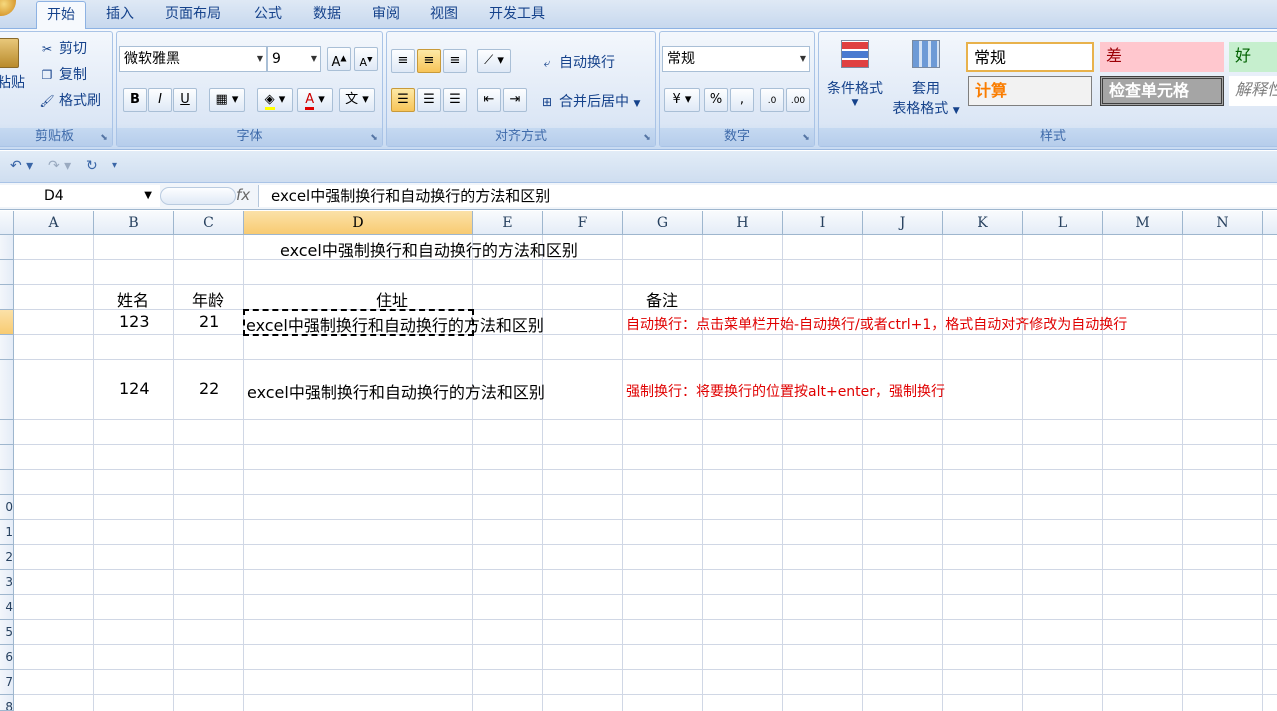 The width and height of the screenshot is (1277, 711). What do you see at coordinates (767, 196) in the screenshot?
I see `formula-input: excel中强制换行和自动换行的方法和区别` at bounding box center [767, 196].